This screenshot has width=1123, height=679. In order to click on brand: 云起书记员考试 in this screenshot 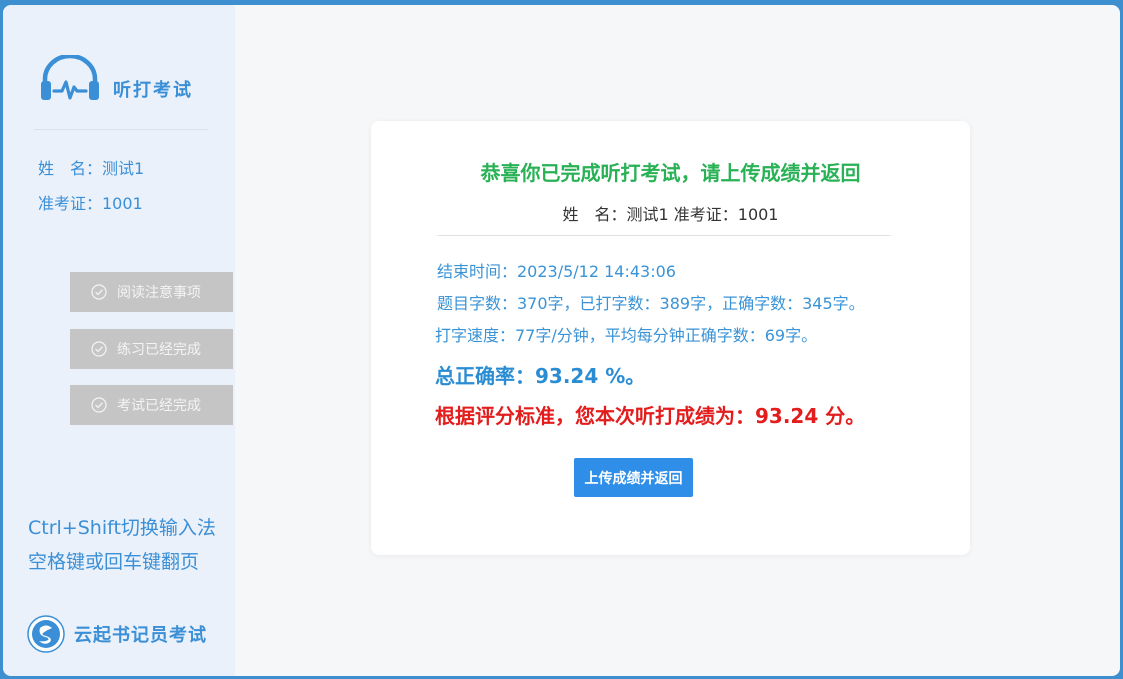, I will do `click(117, 634)`.